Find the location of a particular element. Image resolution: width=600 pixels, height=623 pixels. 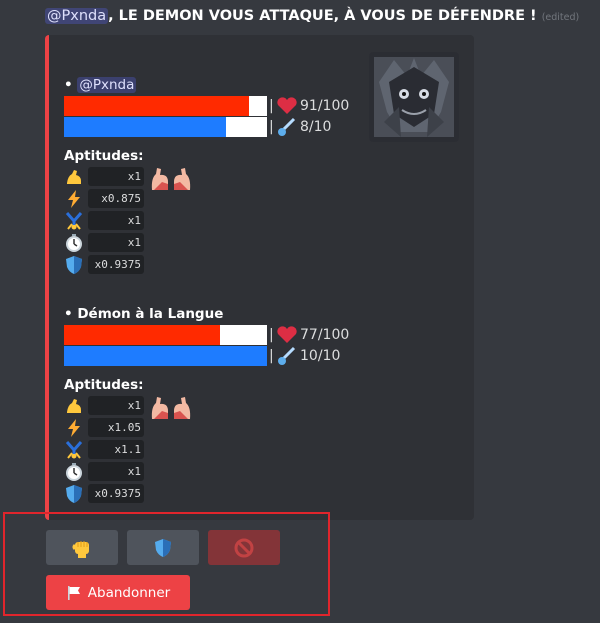

hp-text: 77/100 is located at coordinates (325, 335).